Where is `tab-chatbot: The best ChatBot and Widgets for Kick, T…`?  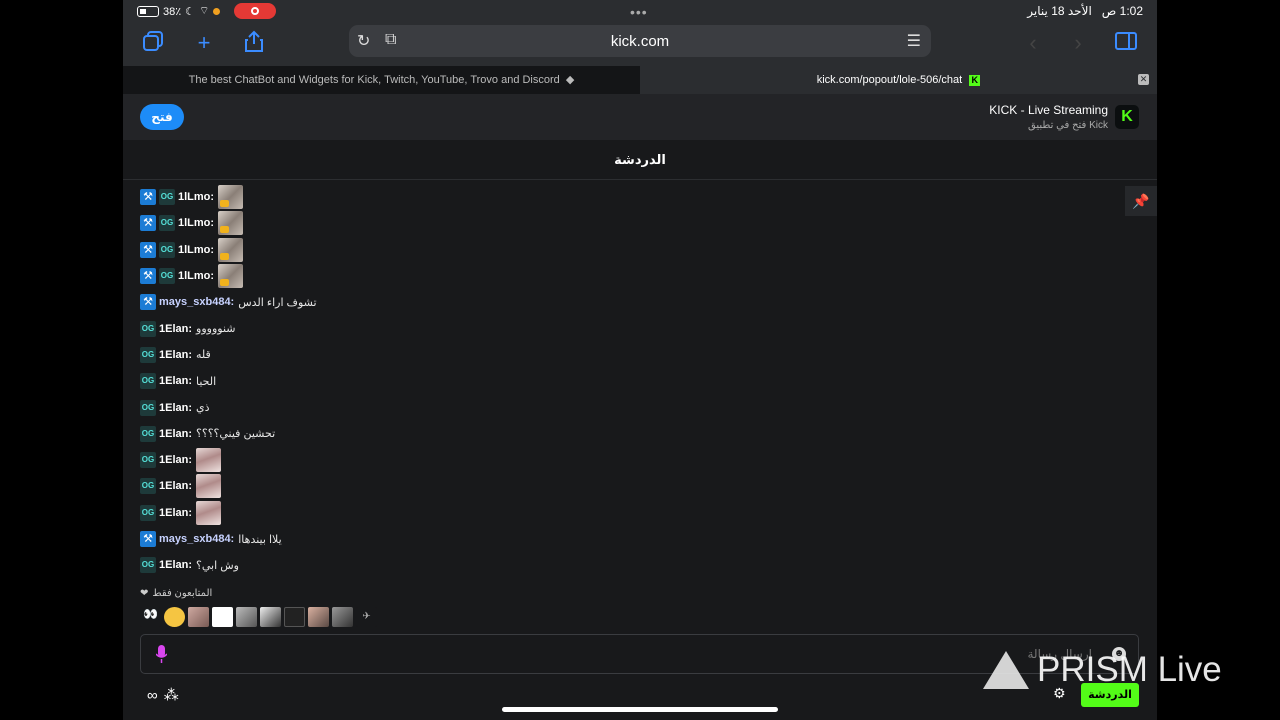
tab-chatbot: The best ChatBot and Widgets for Kick, T… is located at coordinates (381, 80).